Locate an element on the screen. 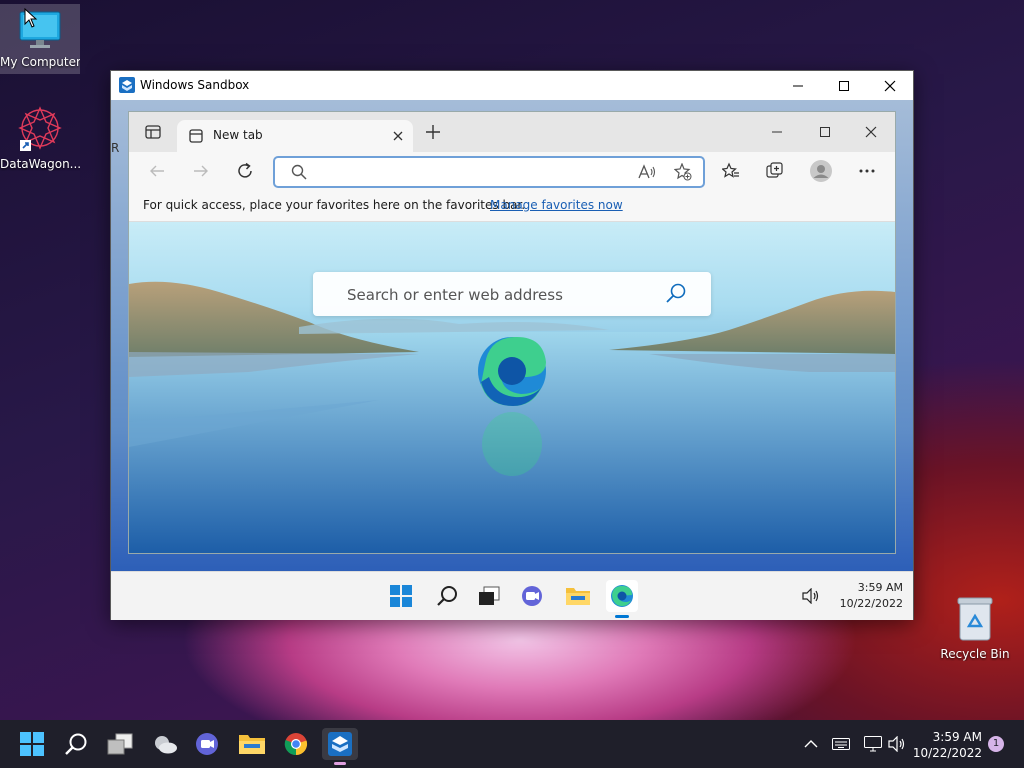 The image size is (1024, 768). show-hidden-icons-button is located at coordinates (811, 744).